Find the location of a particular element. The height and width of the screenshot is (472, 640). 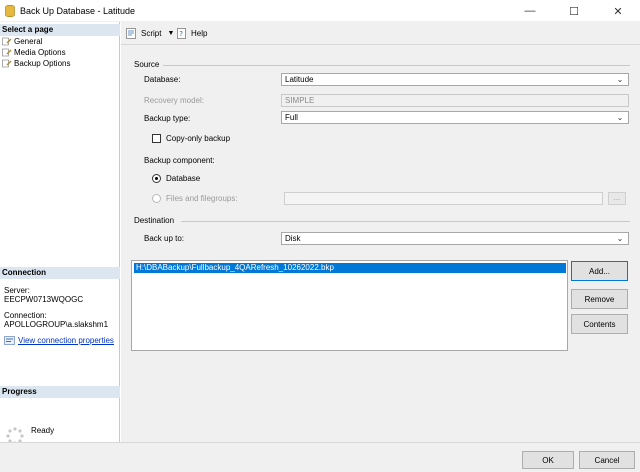

back-up-to-select: Disk ⌄ is located at coordinates (455, 238).